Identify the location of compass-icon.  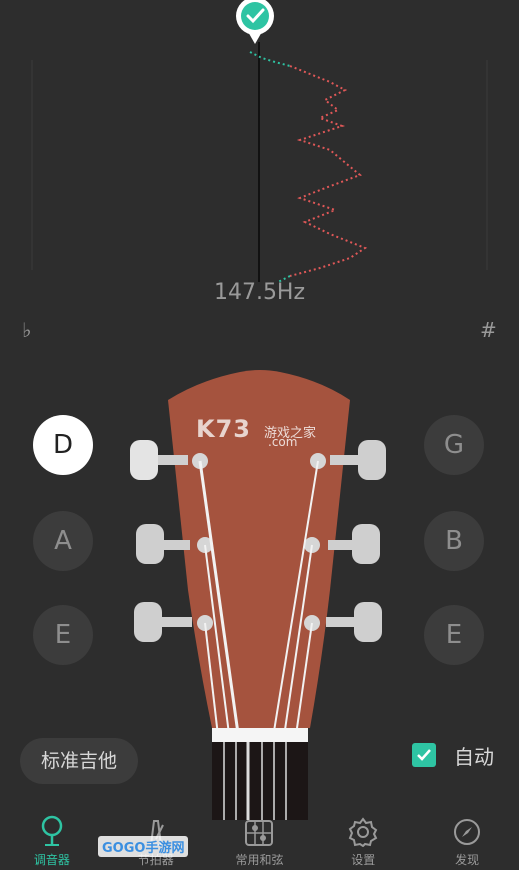
(467, 832).